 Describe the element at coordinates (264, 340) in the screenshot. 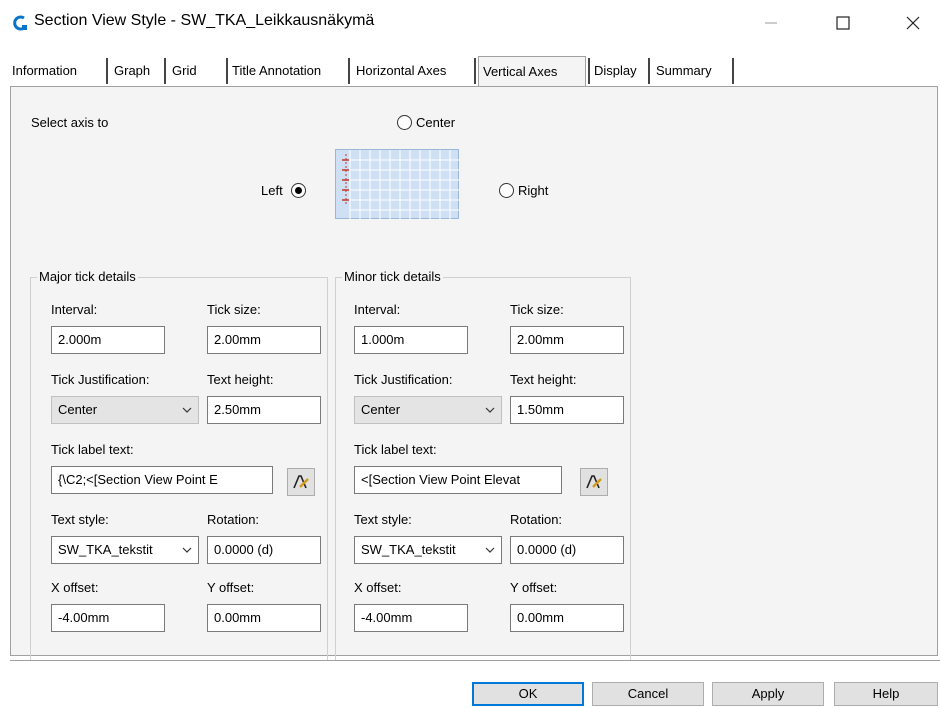

I see `major-tick-size-input: 2.00mm` at that location.